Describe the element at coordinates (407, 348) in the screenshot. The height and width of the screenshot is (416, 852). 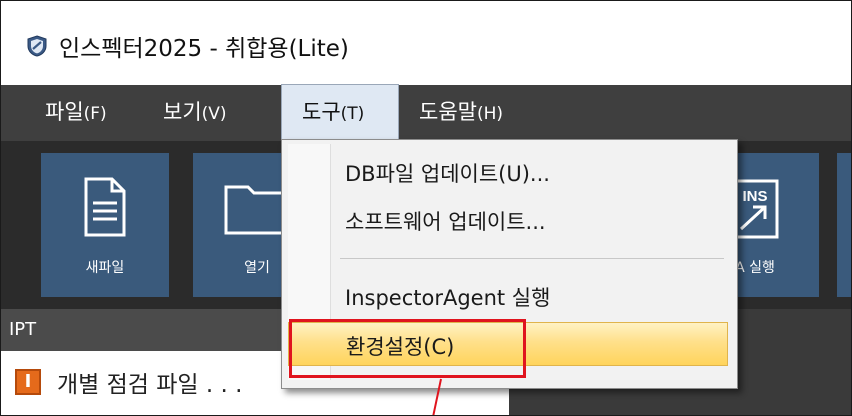
I see `highlight-callout-box` at that location.